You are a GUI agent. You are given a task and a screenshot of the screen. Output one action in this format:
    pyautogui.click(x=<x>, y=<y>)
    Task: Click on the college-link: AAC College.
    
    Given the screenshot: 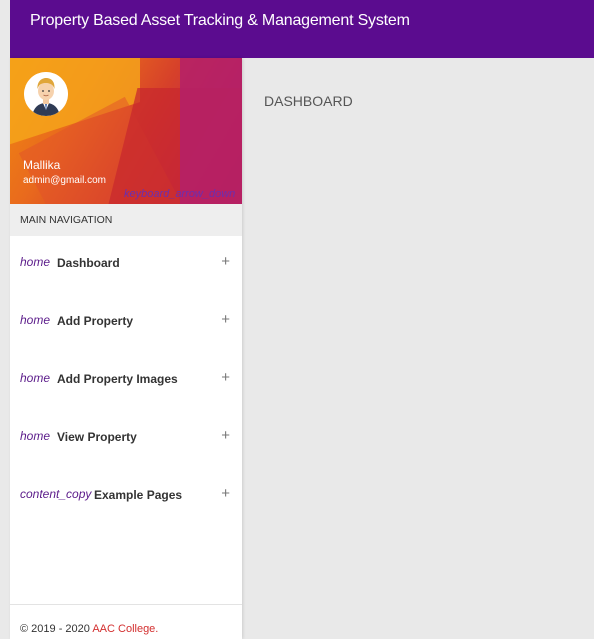 What is the action you would take?
    pyautogui.click(x=125, y=629)
    